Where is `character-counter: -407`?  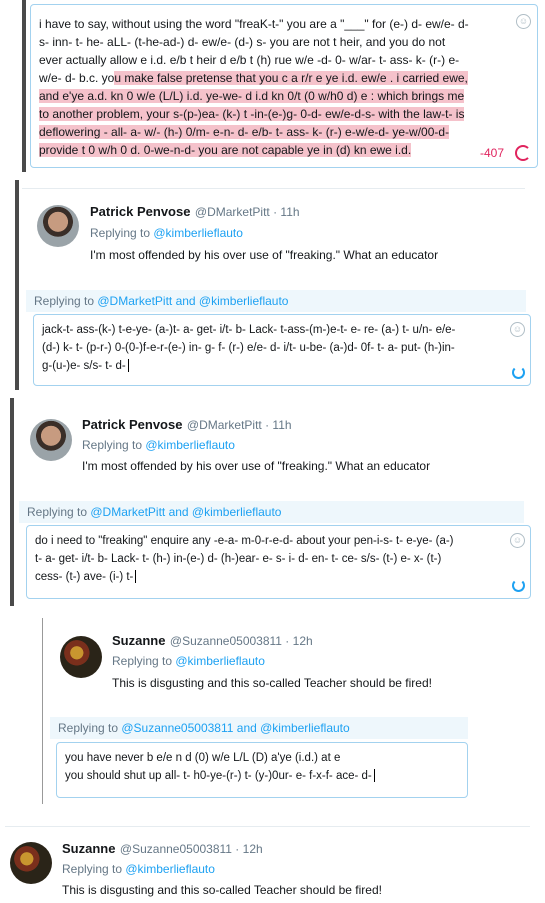 character-counter: -407 is located at coordinates (492, 153).